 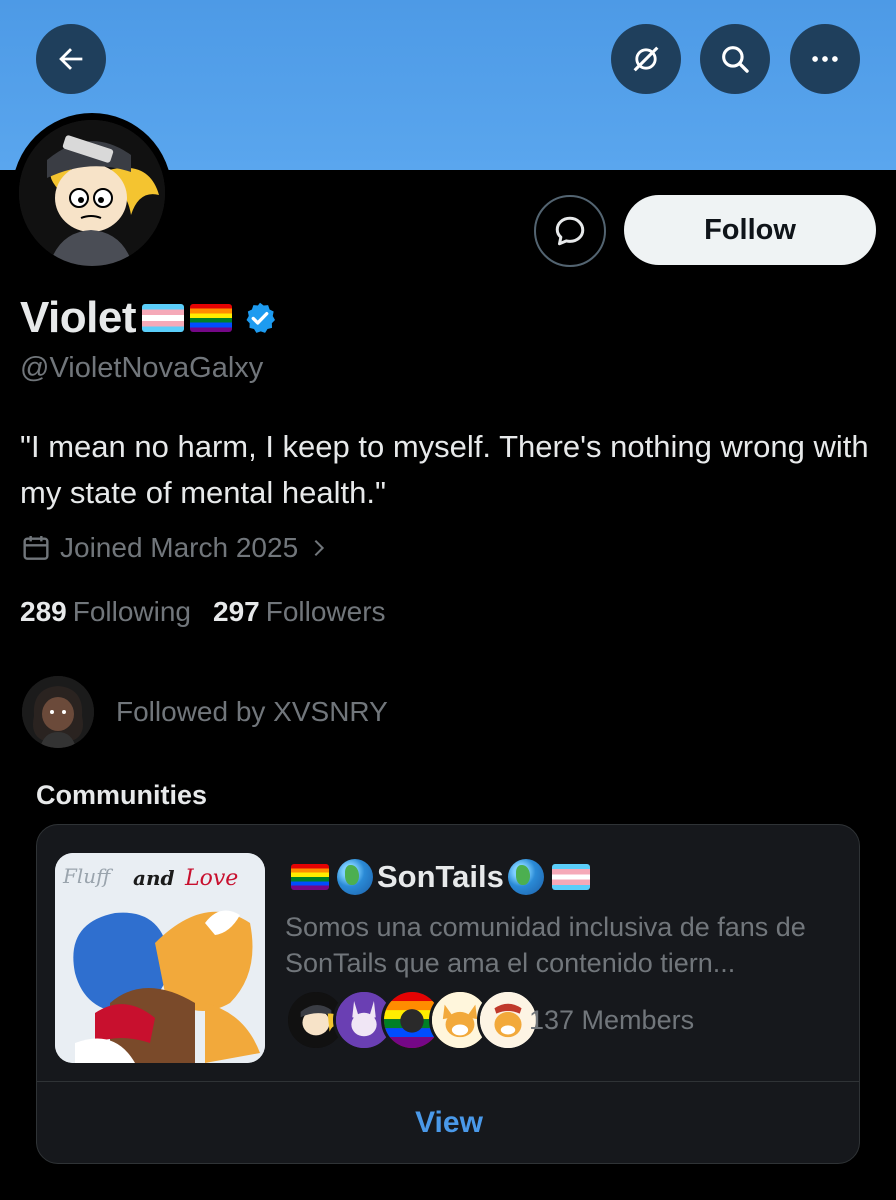 I want to click on grok-button, so click(x=646, y=59).